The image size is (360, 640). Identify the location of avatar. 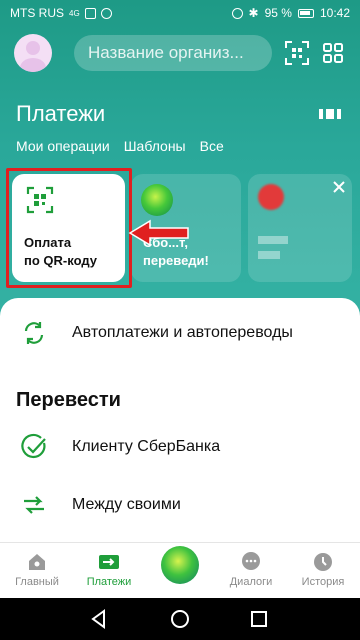
(33, 53).